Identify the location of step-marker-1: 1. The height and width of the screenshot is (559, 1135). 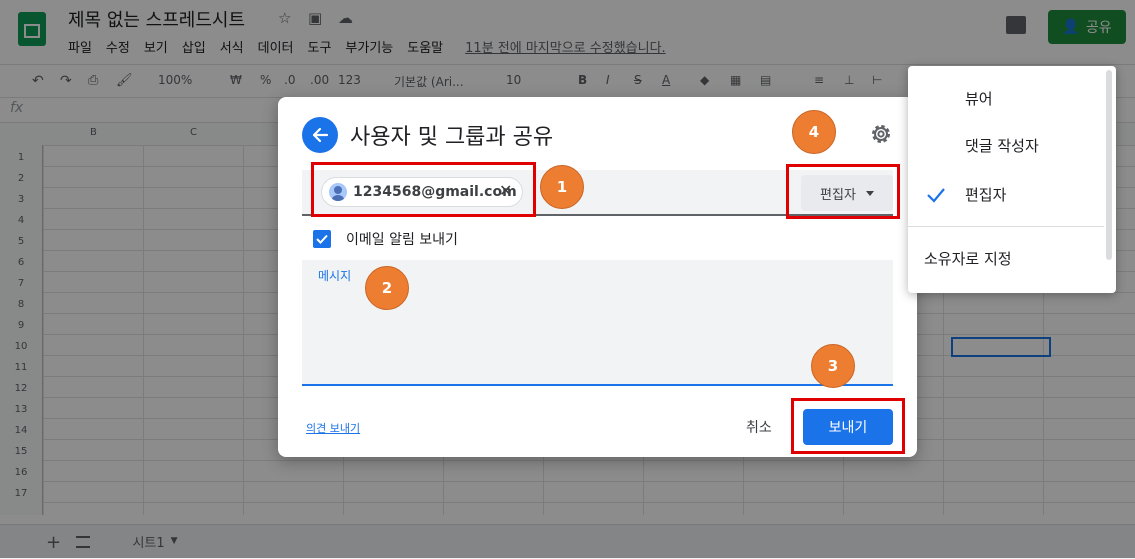
(562, 187).